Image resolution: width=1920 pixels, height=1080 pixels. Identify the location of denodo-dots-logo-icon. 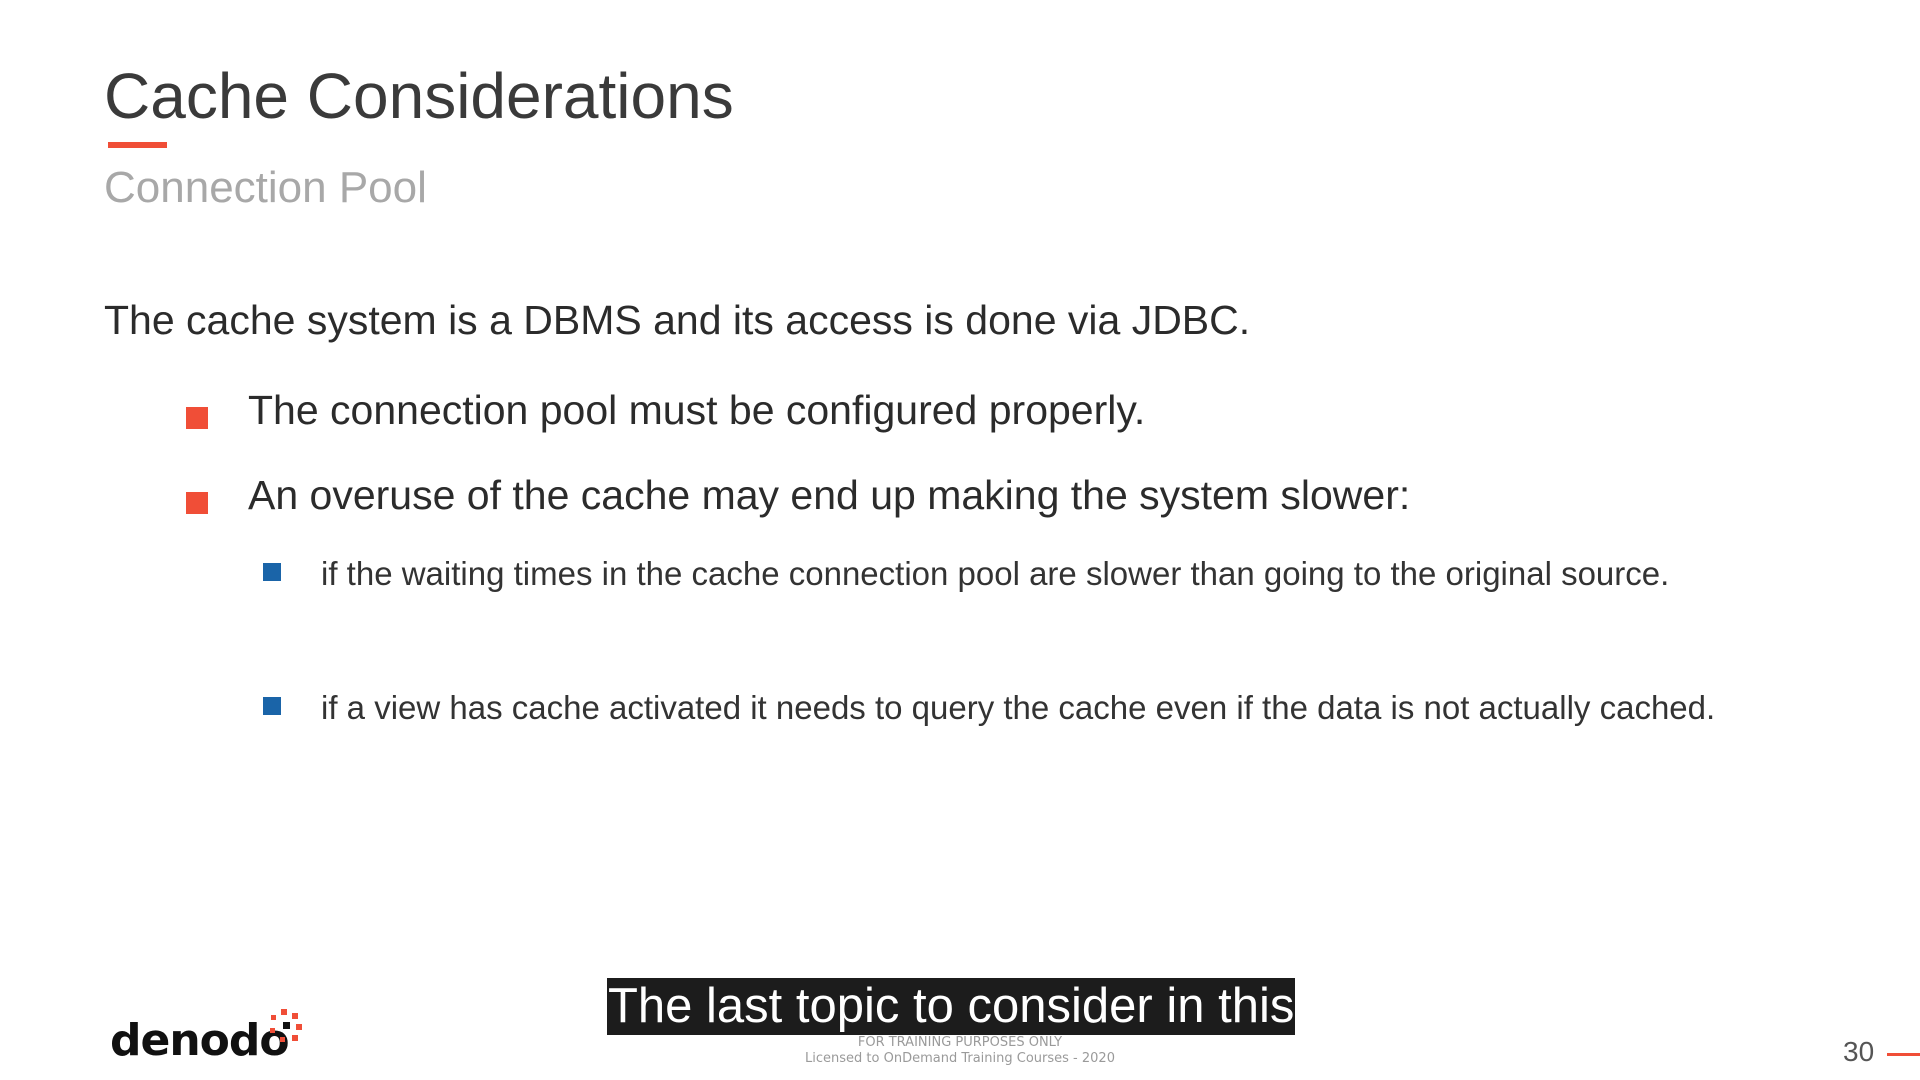
(286, 1025).